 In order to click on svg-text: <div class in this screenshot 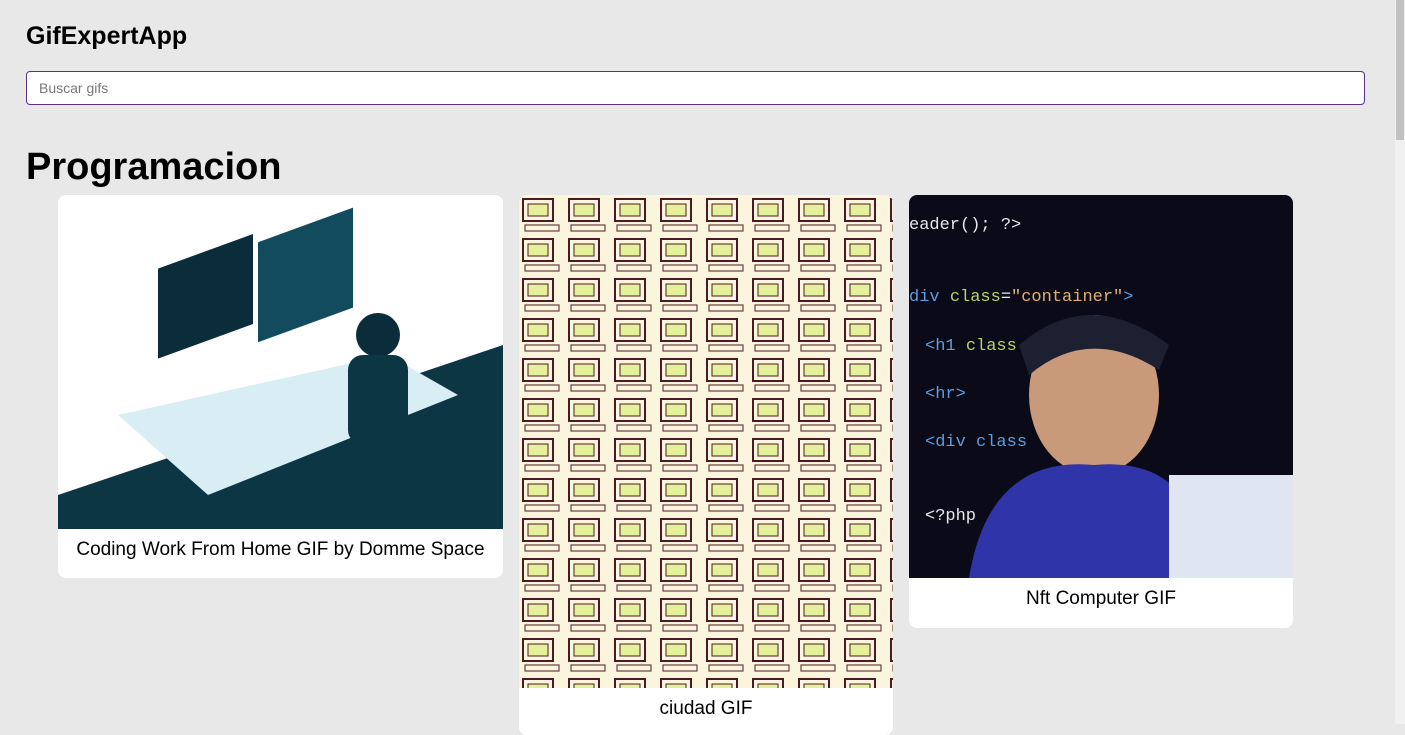, I will do `click(976, 442)`.